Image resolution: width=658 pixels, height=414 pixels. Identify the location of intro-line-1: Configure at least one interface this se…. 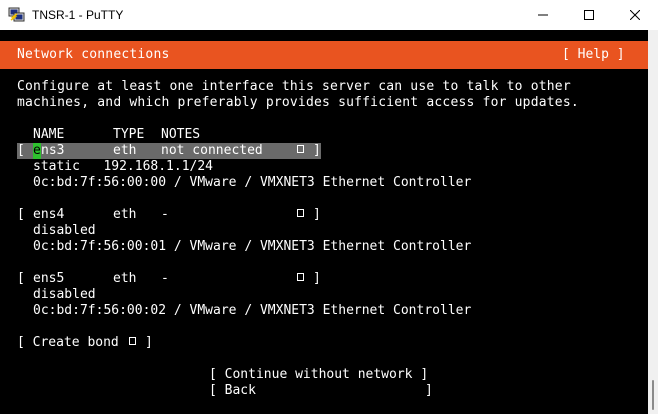
(294, 86).